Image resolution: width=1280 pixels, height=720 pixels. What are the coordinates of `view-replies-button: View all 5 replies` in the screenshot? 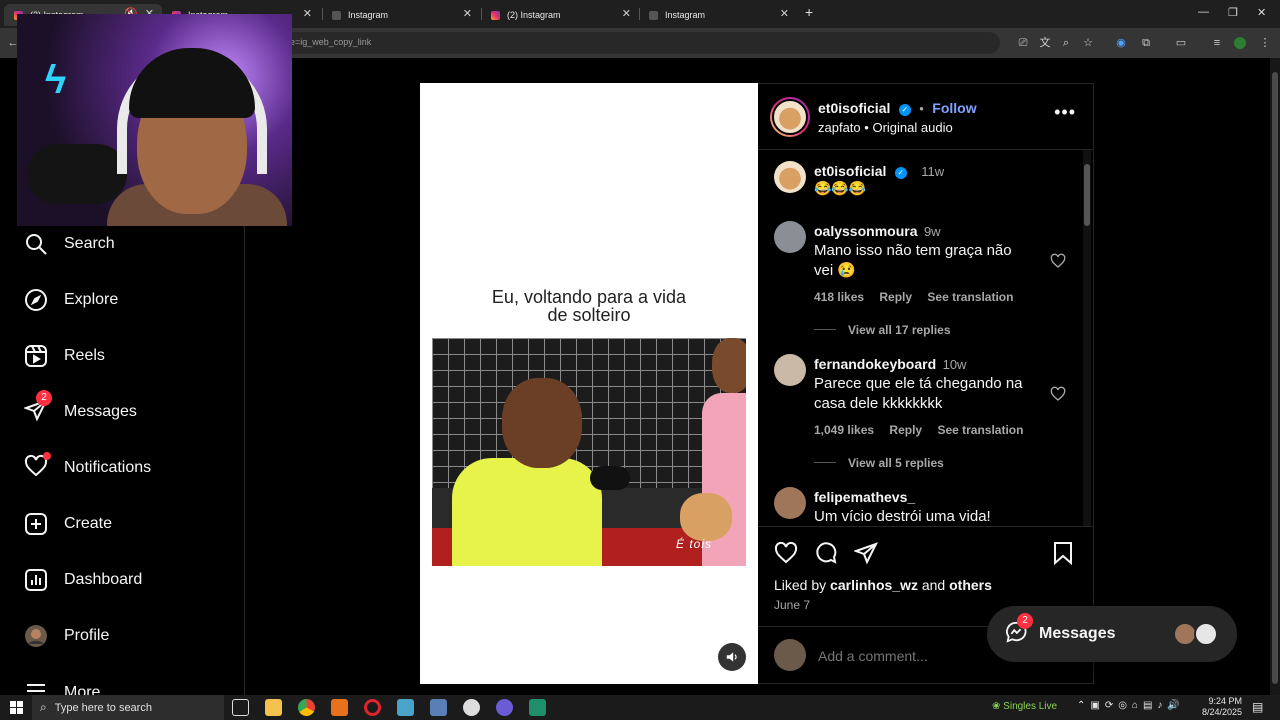 It's located at (879, 463).